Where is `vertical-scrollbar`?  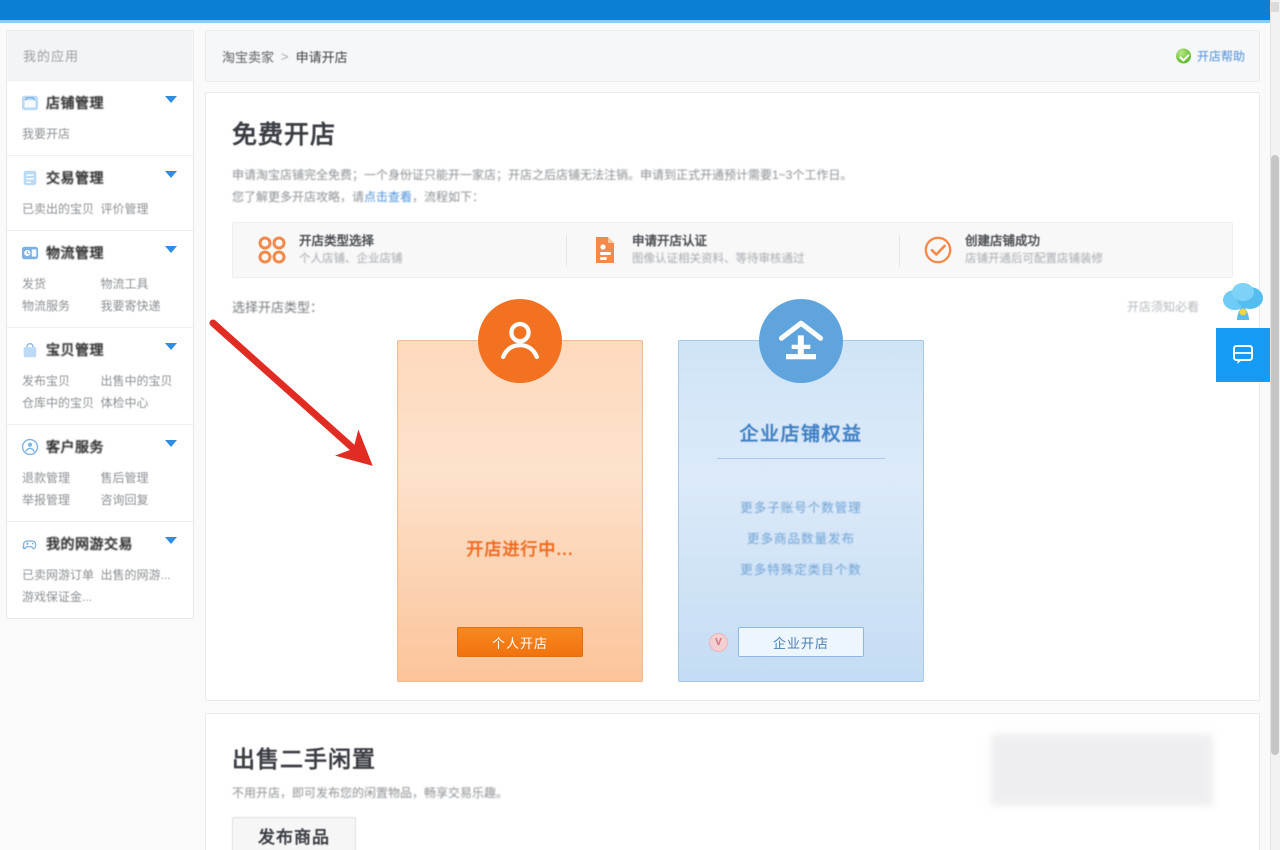 vertical-scrollbar is located at coordinates (1275, 425).